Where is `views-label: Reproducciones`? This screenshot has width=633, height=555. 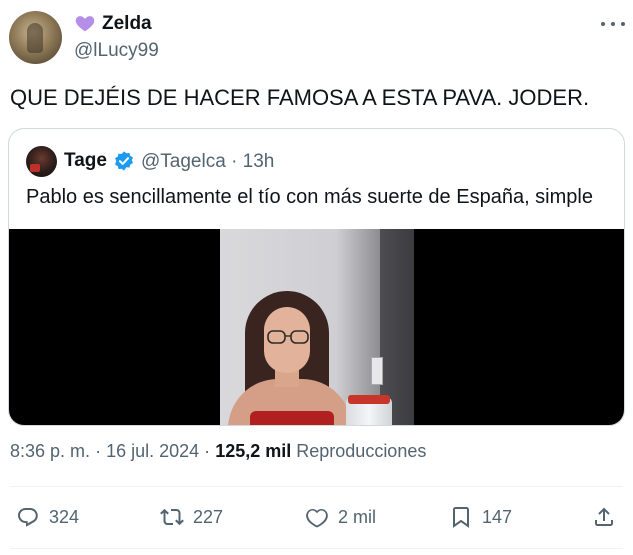 views-label: Reproducciones is located at coordinates (361, 451).